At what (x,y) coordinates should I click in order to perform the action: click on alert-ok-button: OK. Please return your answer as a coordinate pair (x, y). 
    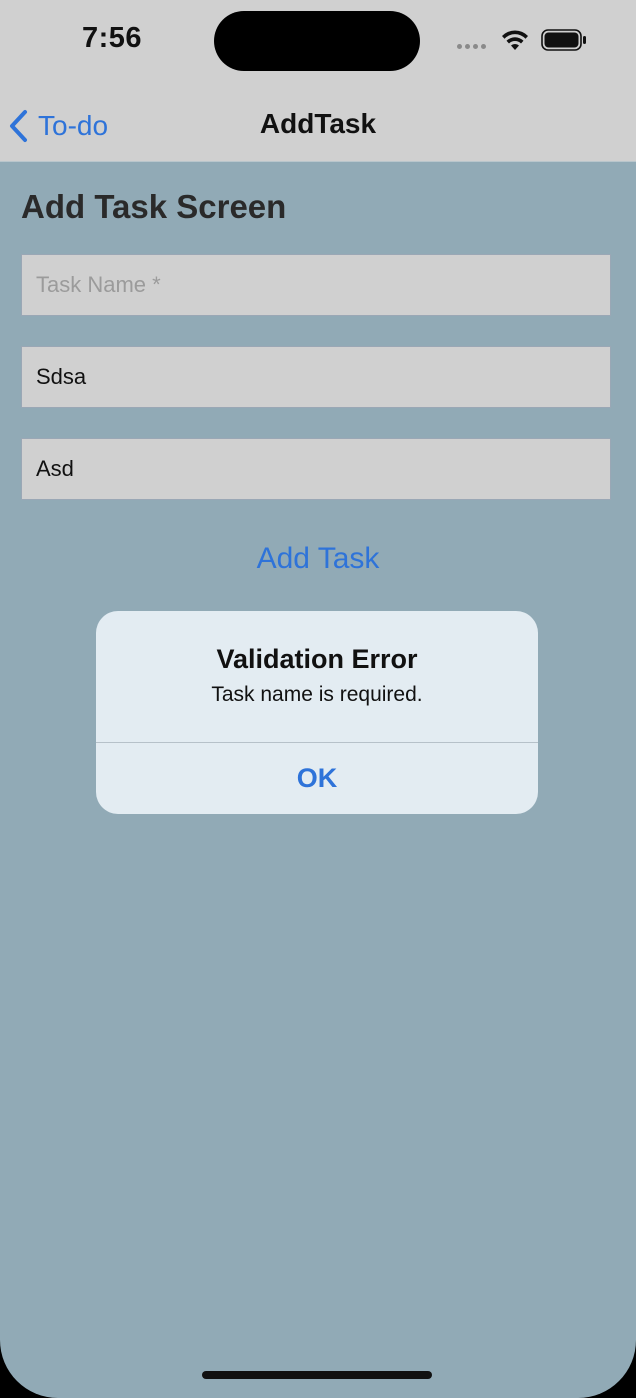
    Looking at the image, I should click on (317, 778).